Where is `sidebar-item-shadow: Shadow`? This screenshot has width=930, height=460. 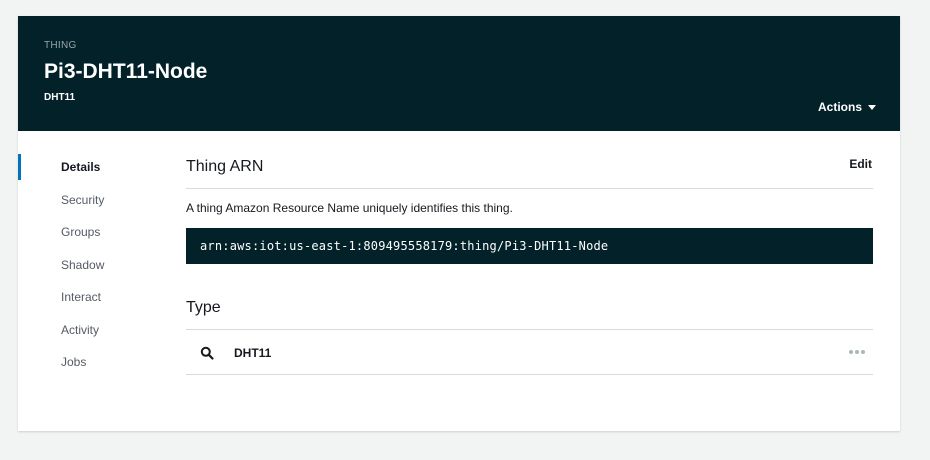
sidebar-item-shadow: Shadow is located at coordinates (93, 268).